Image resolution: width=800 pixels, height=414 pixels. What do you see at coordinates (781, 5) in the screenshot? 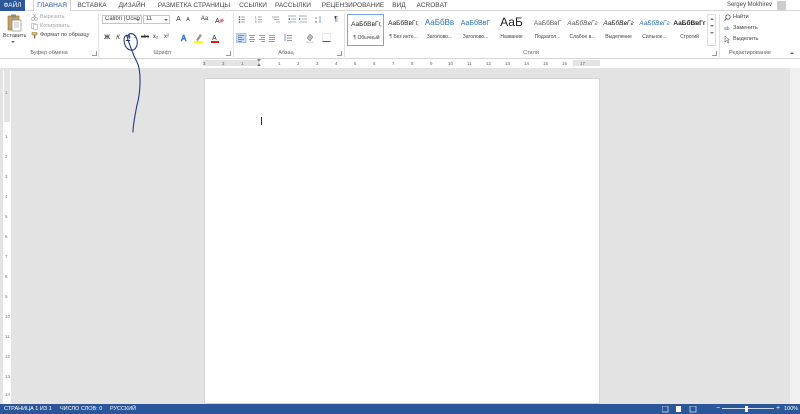
I see `avatar` at bounding box center [781, 5].